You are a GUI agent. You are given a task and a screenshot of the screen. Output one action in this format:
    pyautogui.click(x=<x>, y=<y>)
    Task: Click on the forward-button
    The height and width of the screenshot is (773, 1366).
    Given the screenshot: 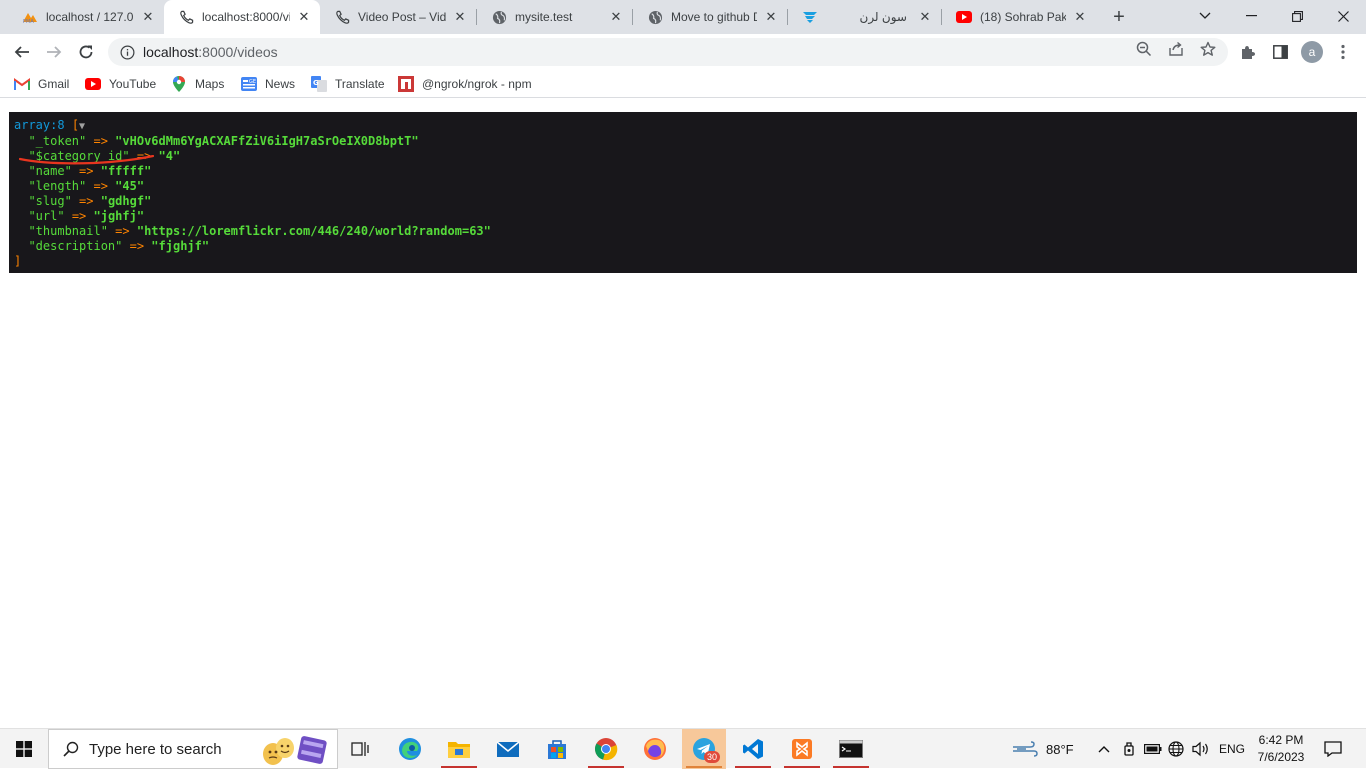 What is the action you would take?
    pyautogui.click(x=54, y=52)
    